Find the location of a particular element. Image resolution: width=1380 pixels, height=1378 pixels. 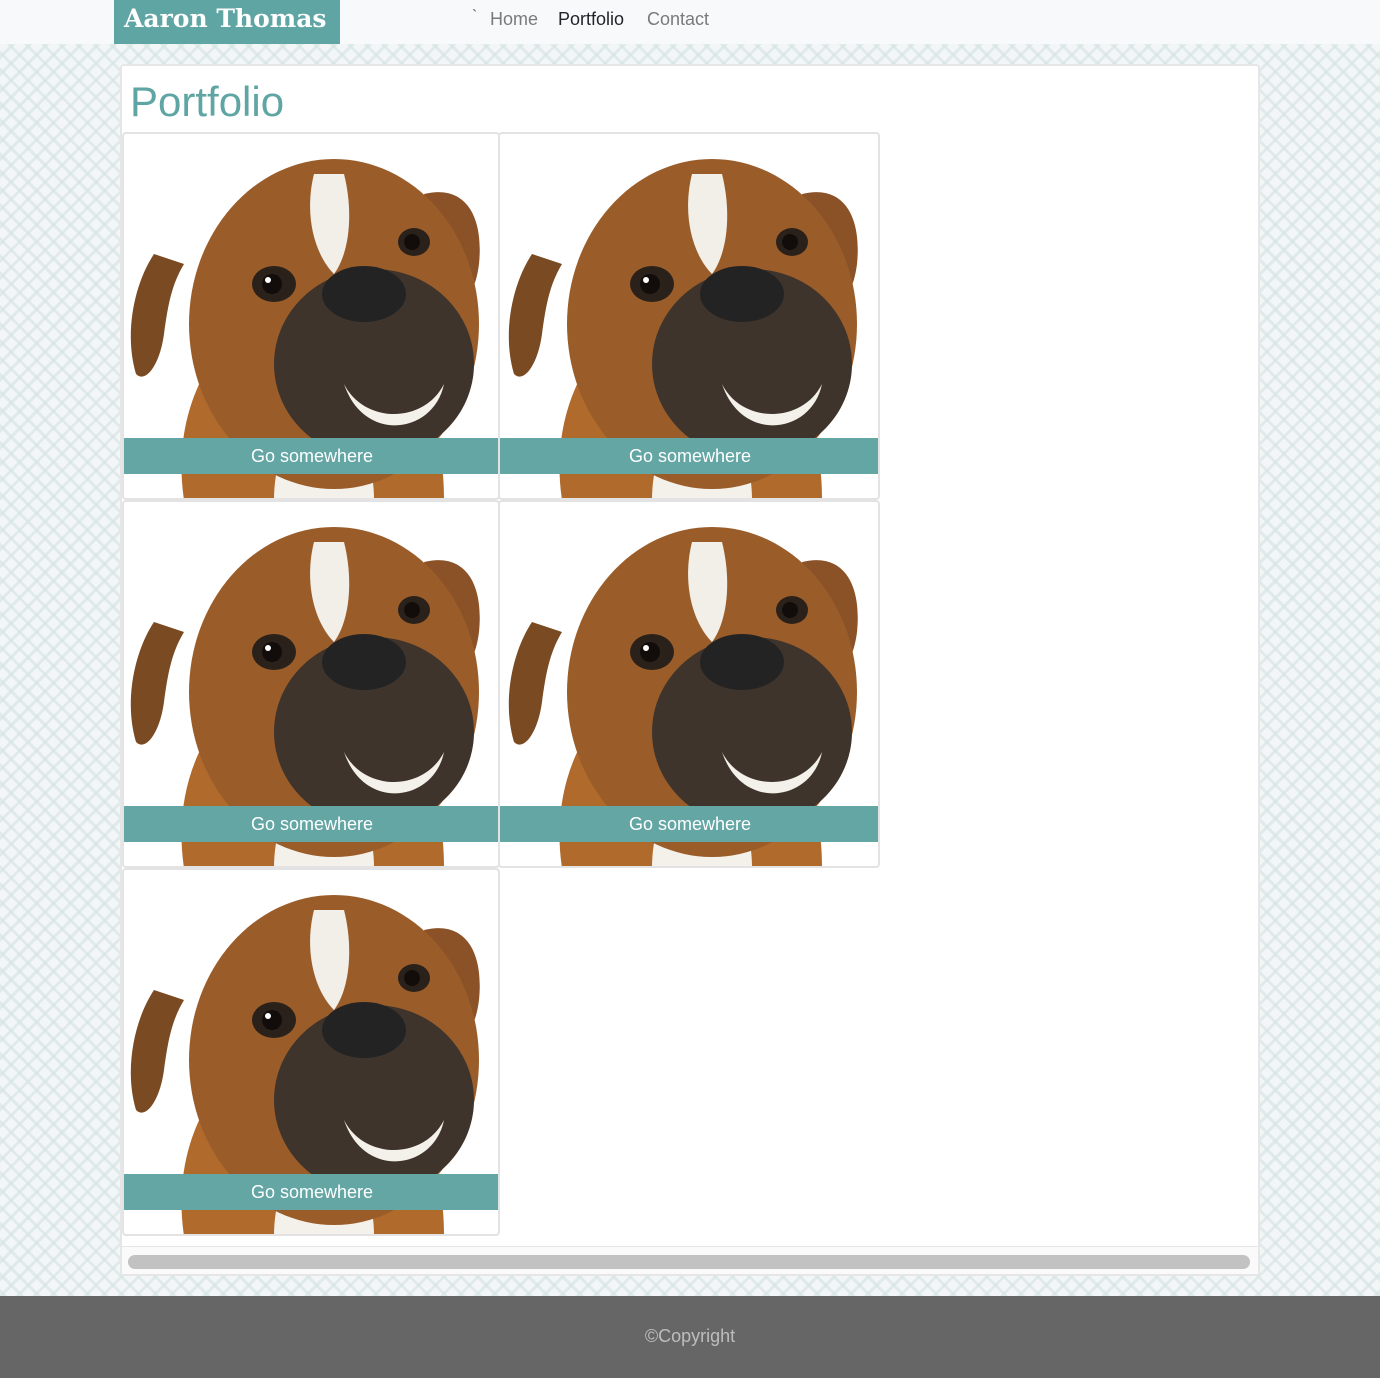

navbar: Aaron Thomas ` Home Portfolio Contact is located at coordinates (690, 22).